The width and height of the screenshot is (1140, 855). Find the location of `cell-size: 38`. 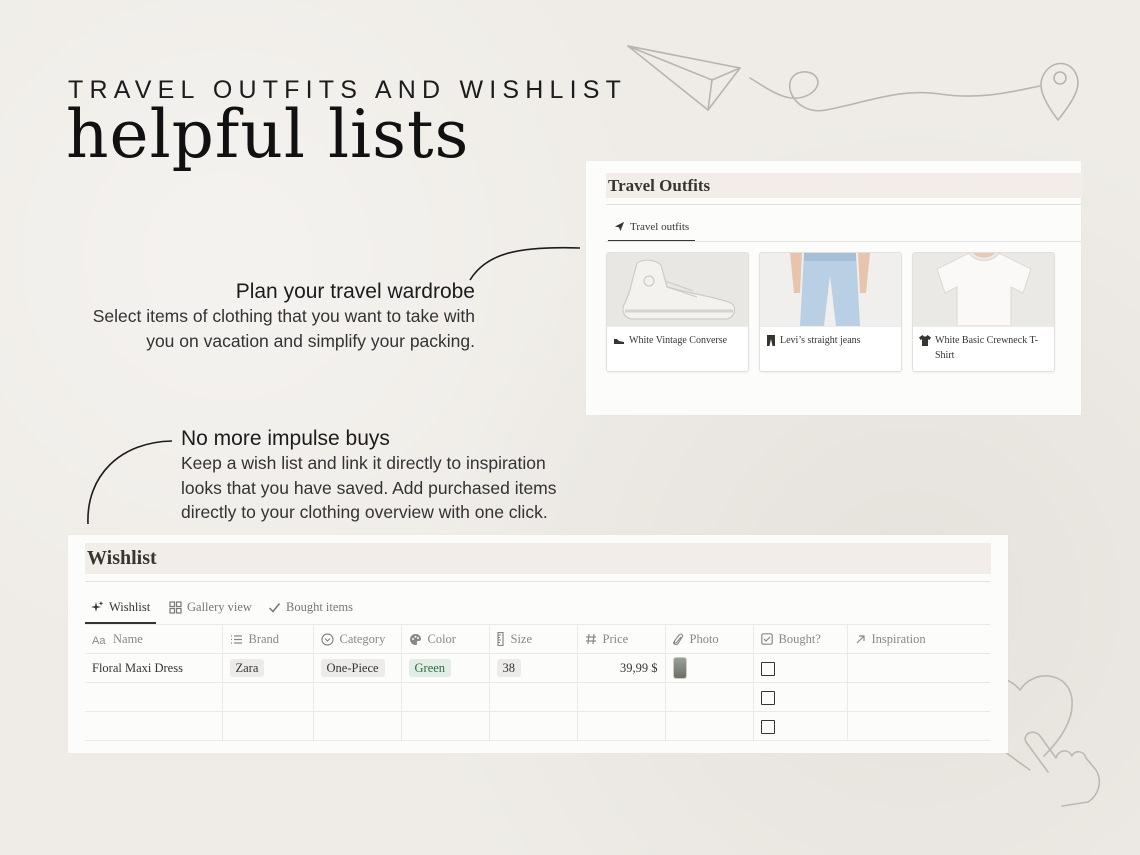

cell-size: 38 is located at coordinates (533, 668).